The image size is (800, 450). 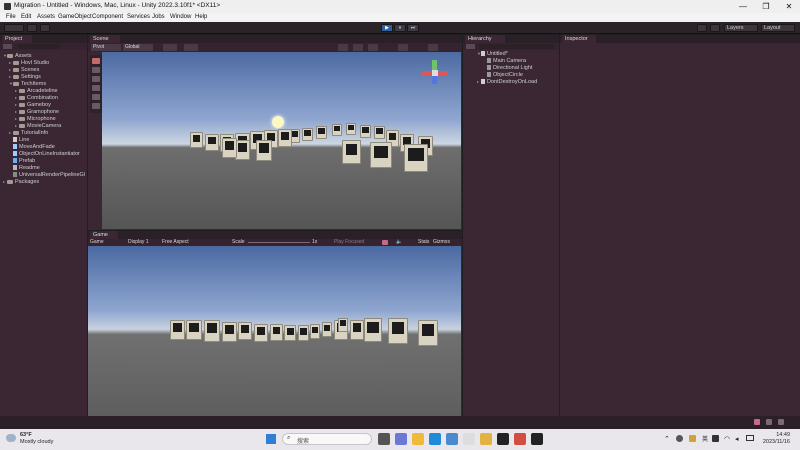 What do you see at coordinates (27, 84) in the screenshot?
I see `tree-item: ▼ TechItems` at bounding box center [27, 84].